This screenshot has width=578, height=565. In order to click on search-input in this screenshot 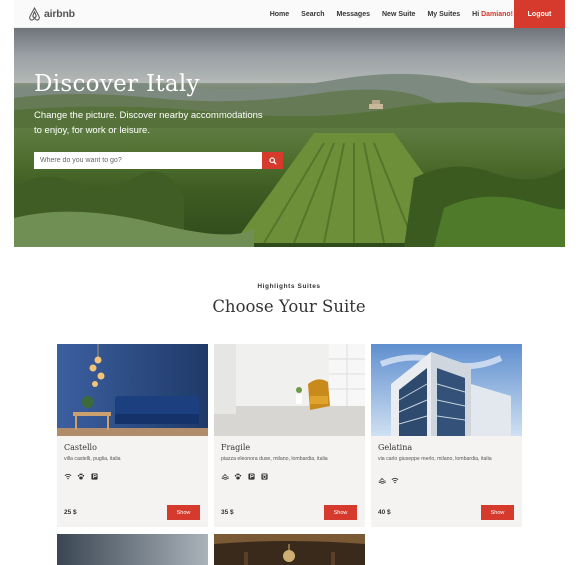, I will do `click(148, 160)`.